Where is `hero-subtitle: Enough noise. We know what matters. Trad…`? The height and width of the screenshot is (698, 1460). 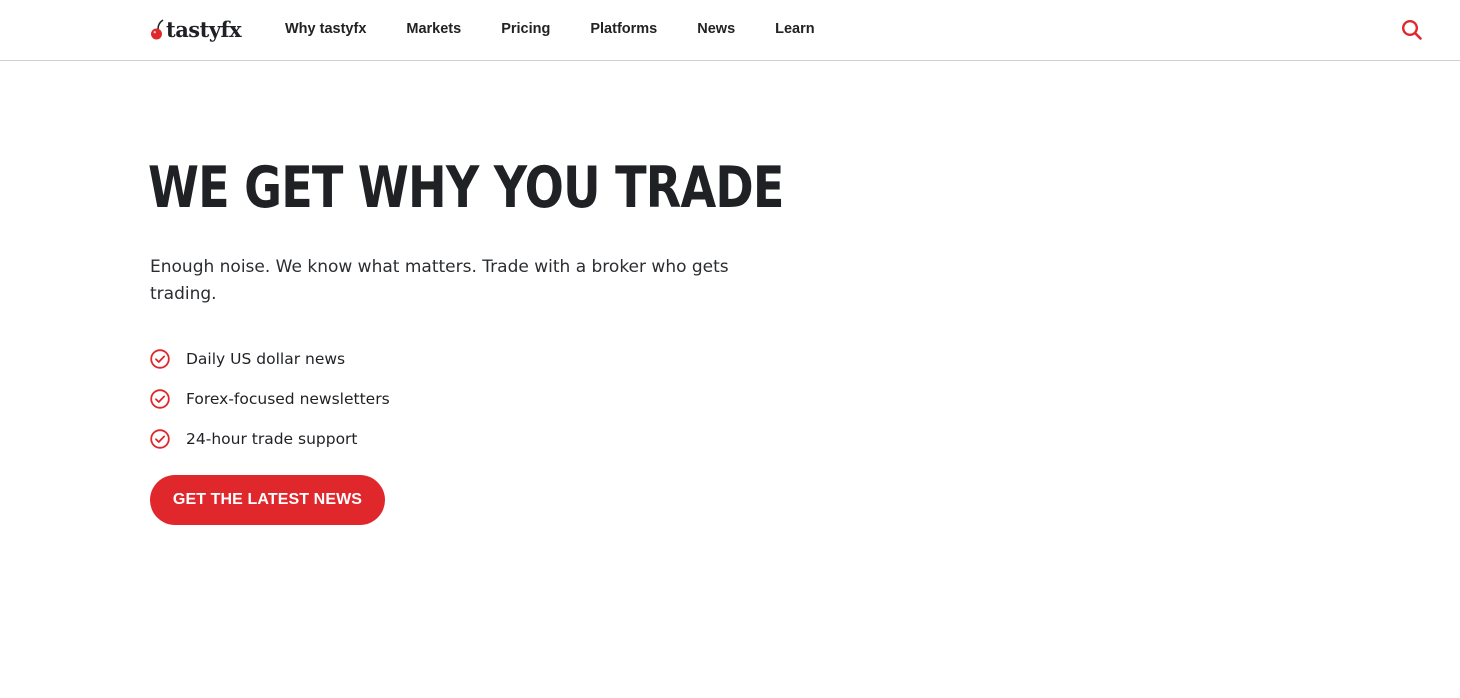
hero-subtitle: Enough noise. We know what matters. Trad… is located at coordinates (439, 280).